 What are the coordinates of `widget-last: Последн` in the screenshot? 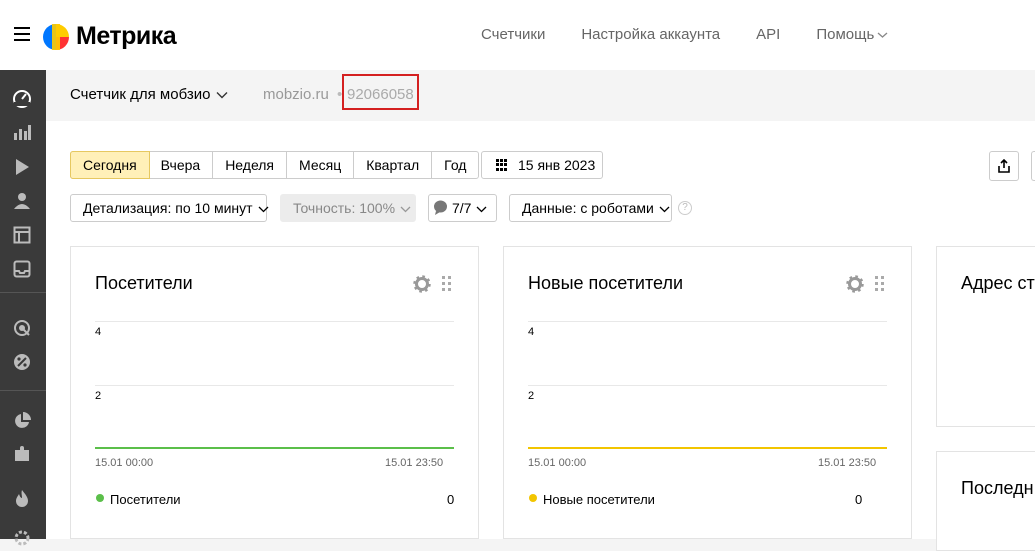 It's located at (985, 501).